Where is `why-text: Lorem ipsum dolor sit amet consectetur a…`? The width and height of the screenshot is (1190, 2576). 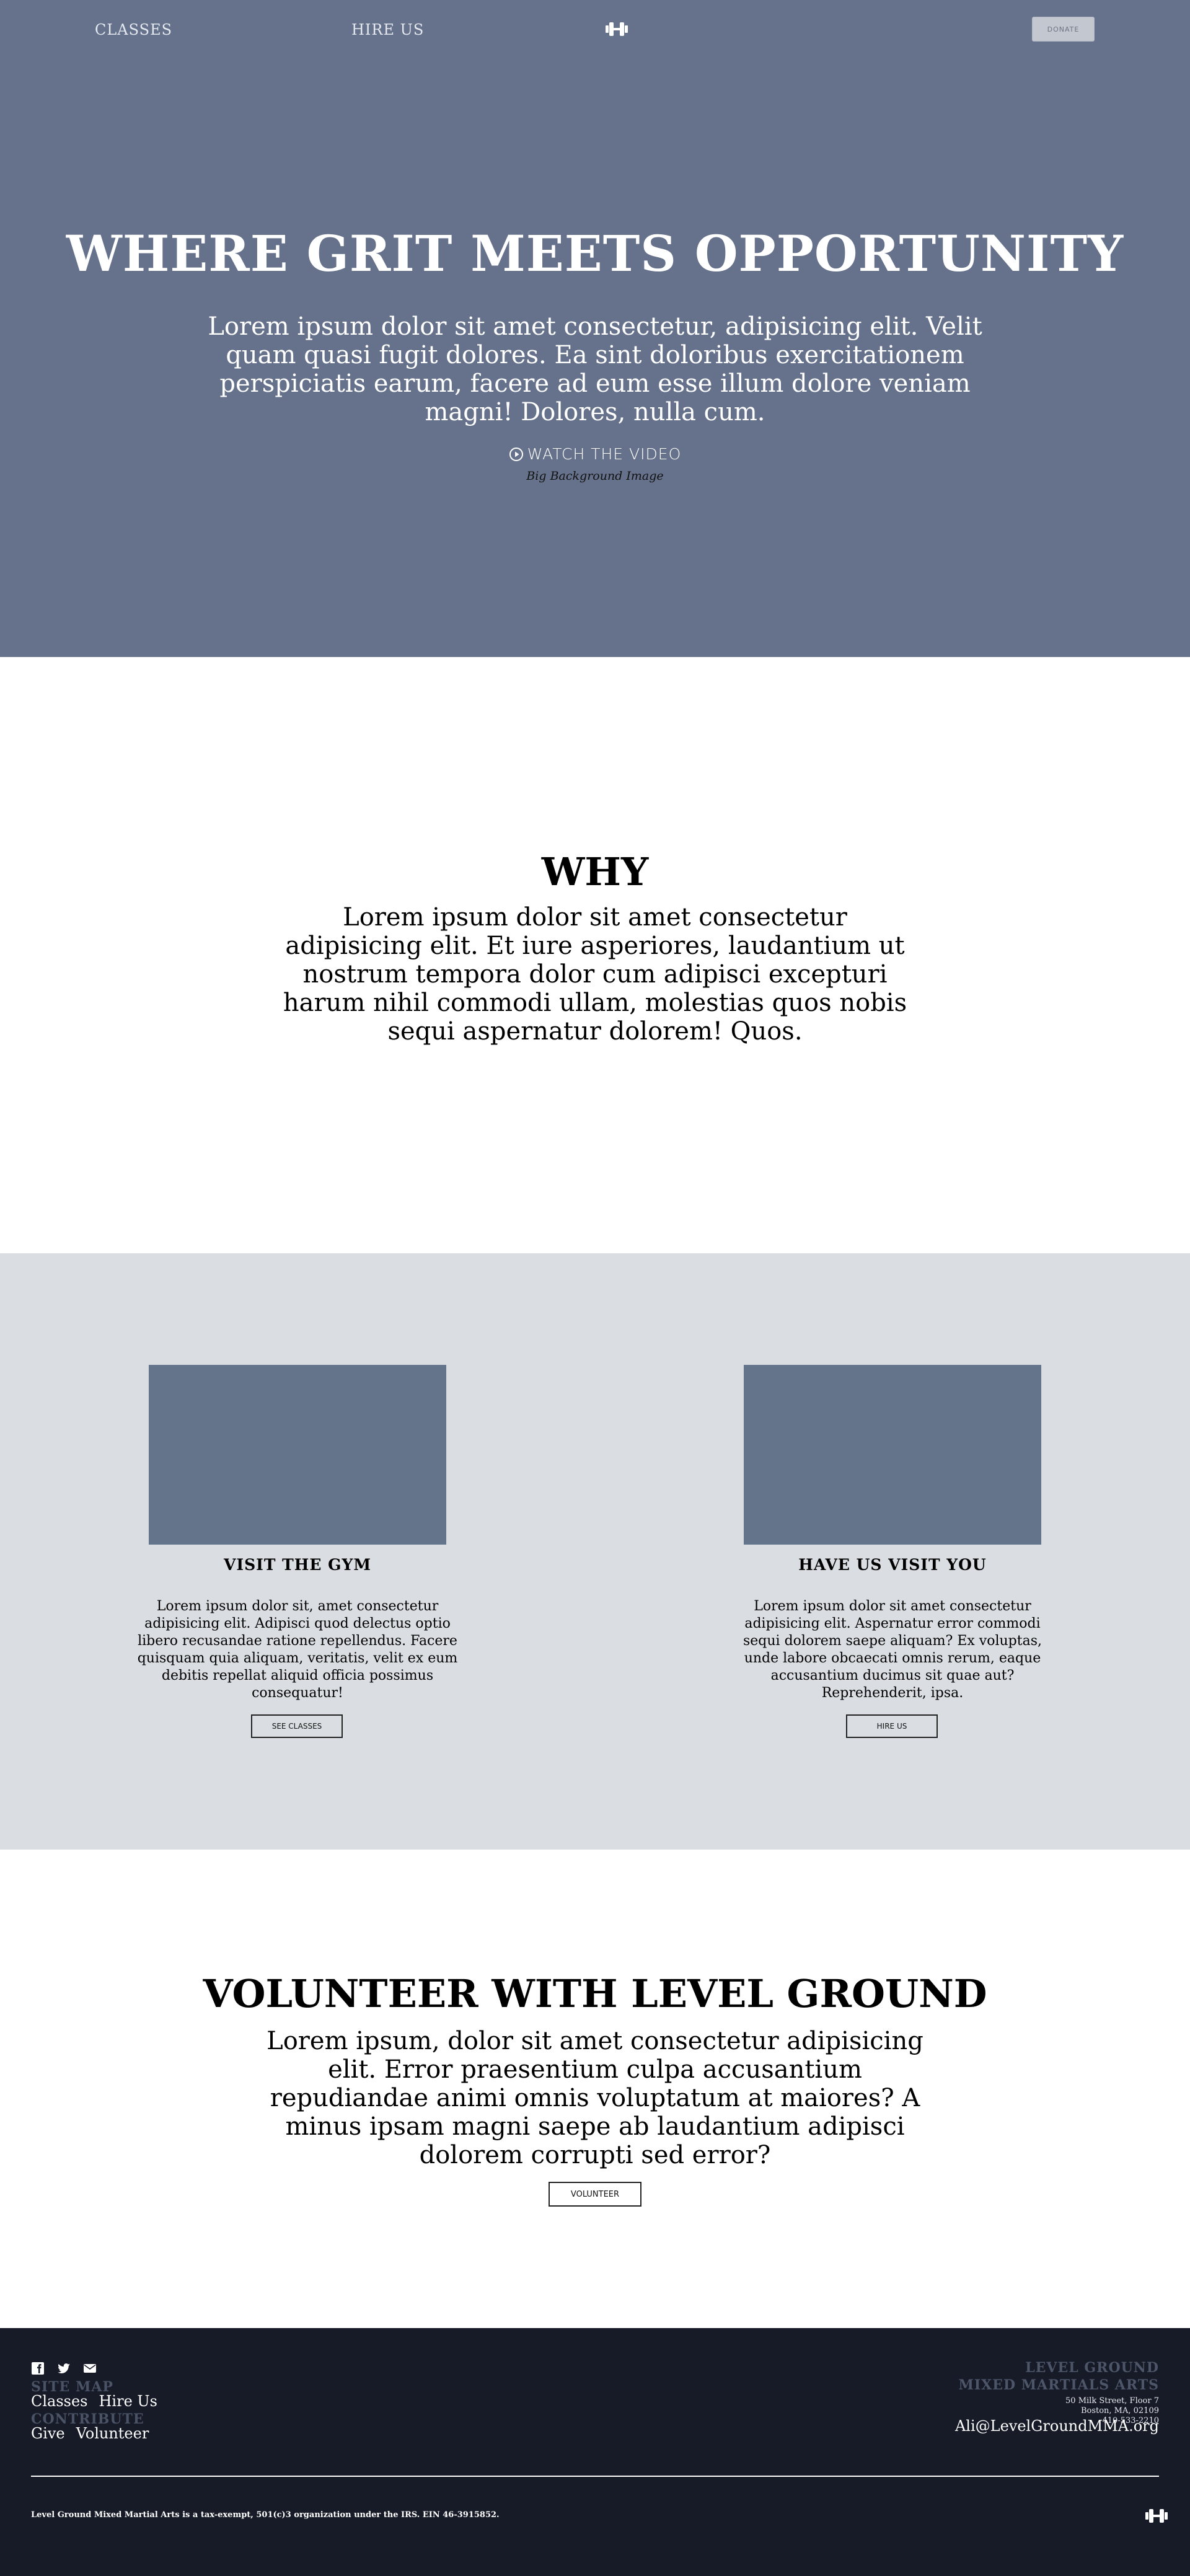
why-text: Lorem ipsum dolor sit amet consectetur a… is located at coordinates (595, 974).